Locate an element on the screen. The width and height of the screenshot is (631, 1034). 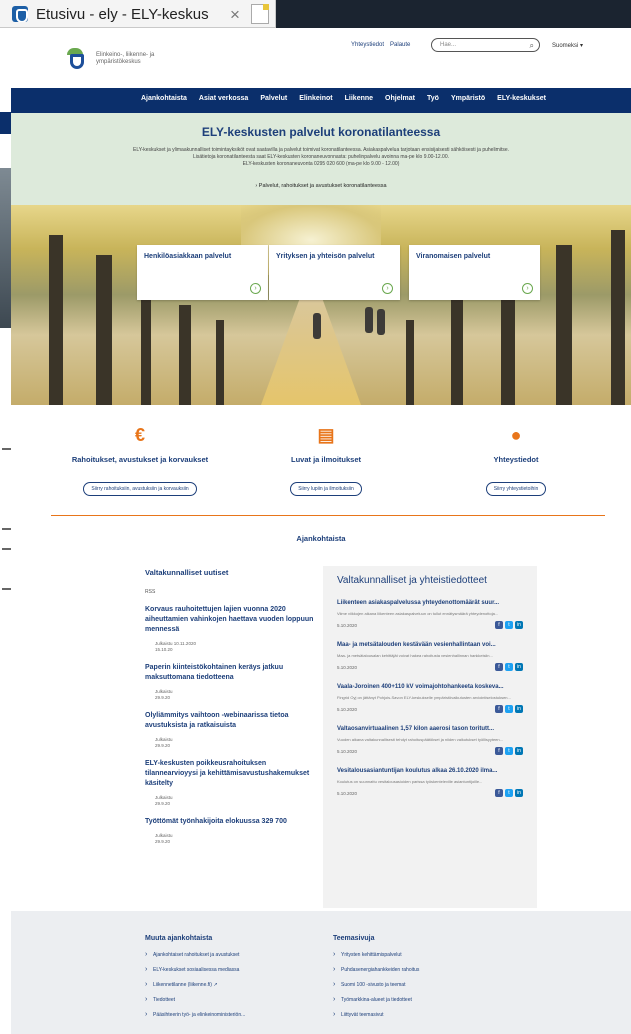
ely-logo: Elinkeino-, liikenne- ja ympäristökeskus is located at coordinates (119, 59).